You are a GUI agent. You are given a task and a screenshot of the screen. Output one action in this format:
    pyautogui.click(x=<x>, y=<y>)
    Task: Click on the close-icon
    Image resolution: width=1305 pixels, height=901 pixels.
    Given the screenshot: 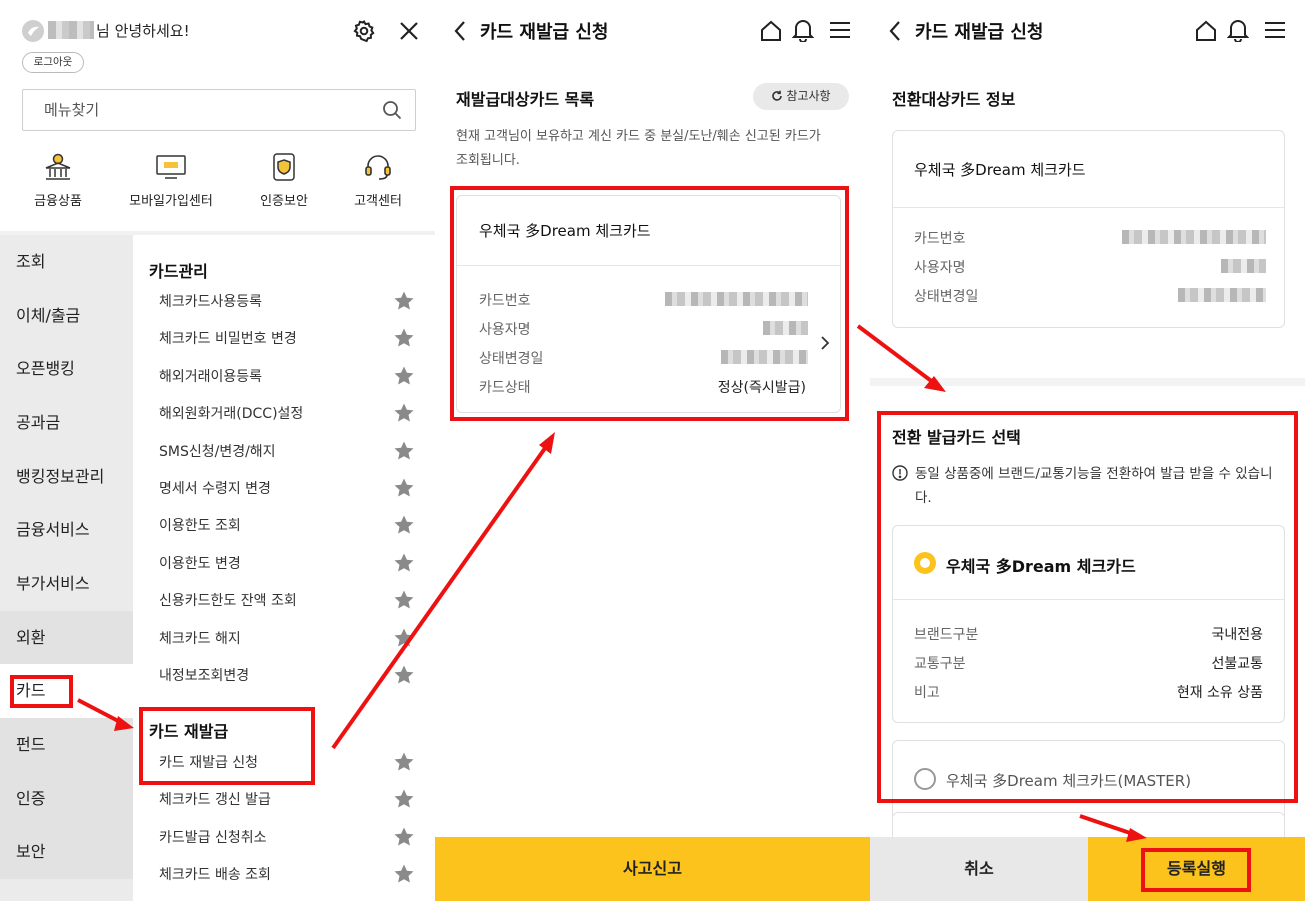 What is the action you would take?
    pyautogui.click(x=409, y=33)
    